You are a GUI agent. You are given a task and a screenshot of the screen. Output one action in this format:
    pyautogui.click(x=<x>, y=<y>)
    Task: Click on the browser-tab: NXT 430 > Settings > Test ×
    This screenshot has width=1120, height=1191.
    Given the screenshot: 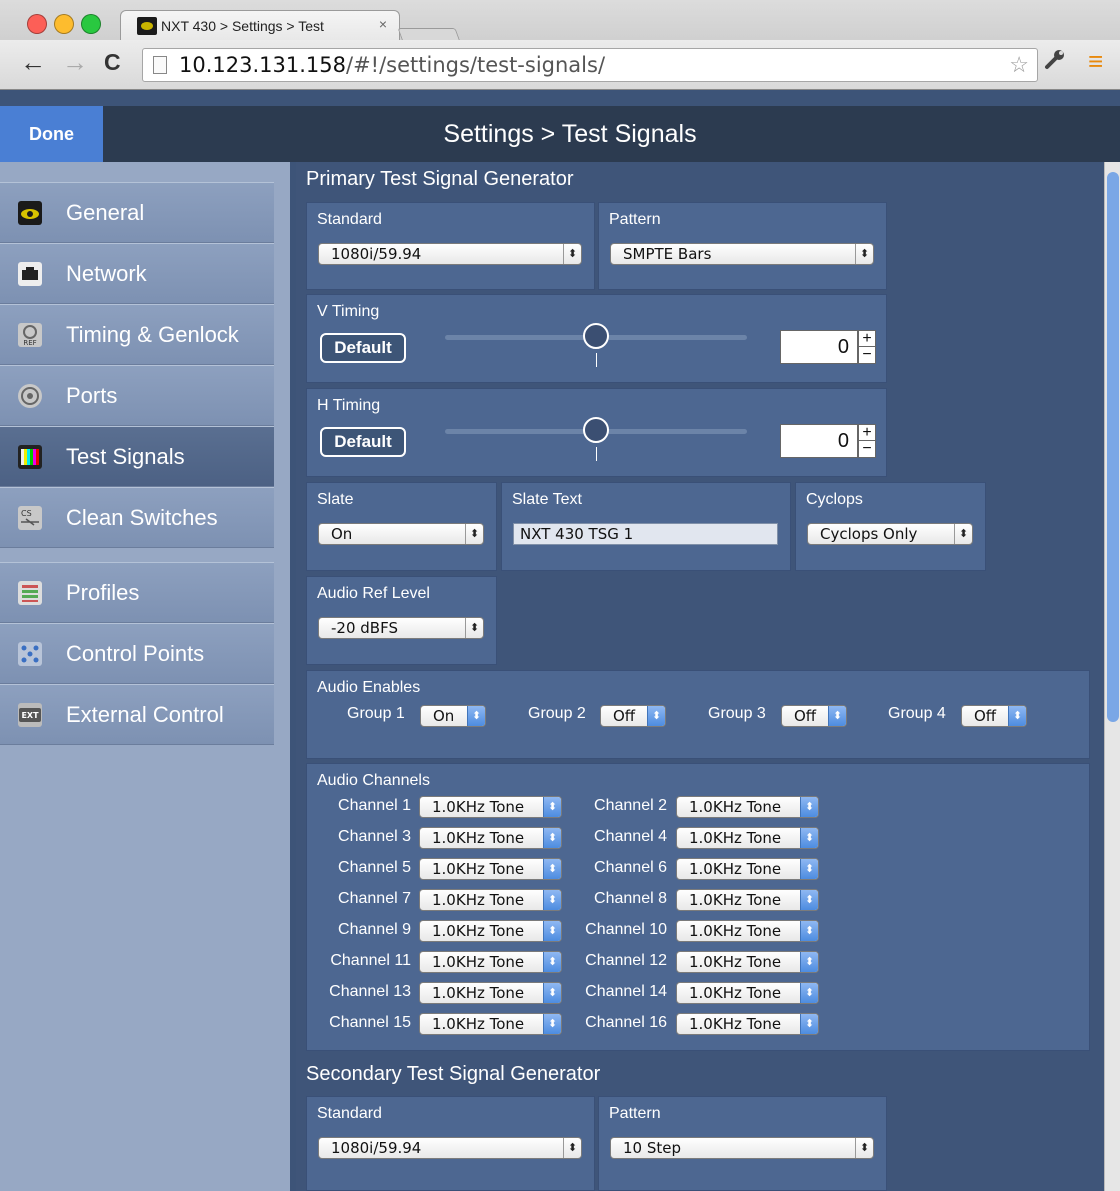 What is the action you would take?
    pyautogui.click(x=260, y=25)
    